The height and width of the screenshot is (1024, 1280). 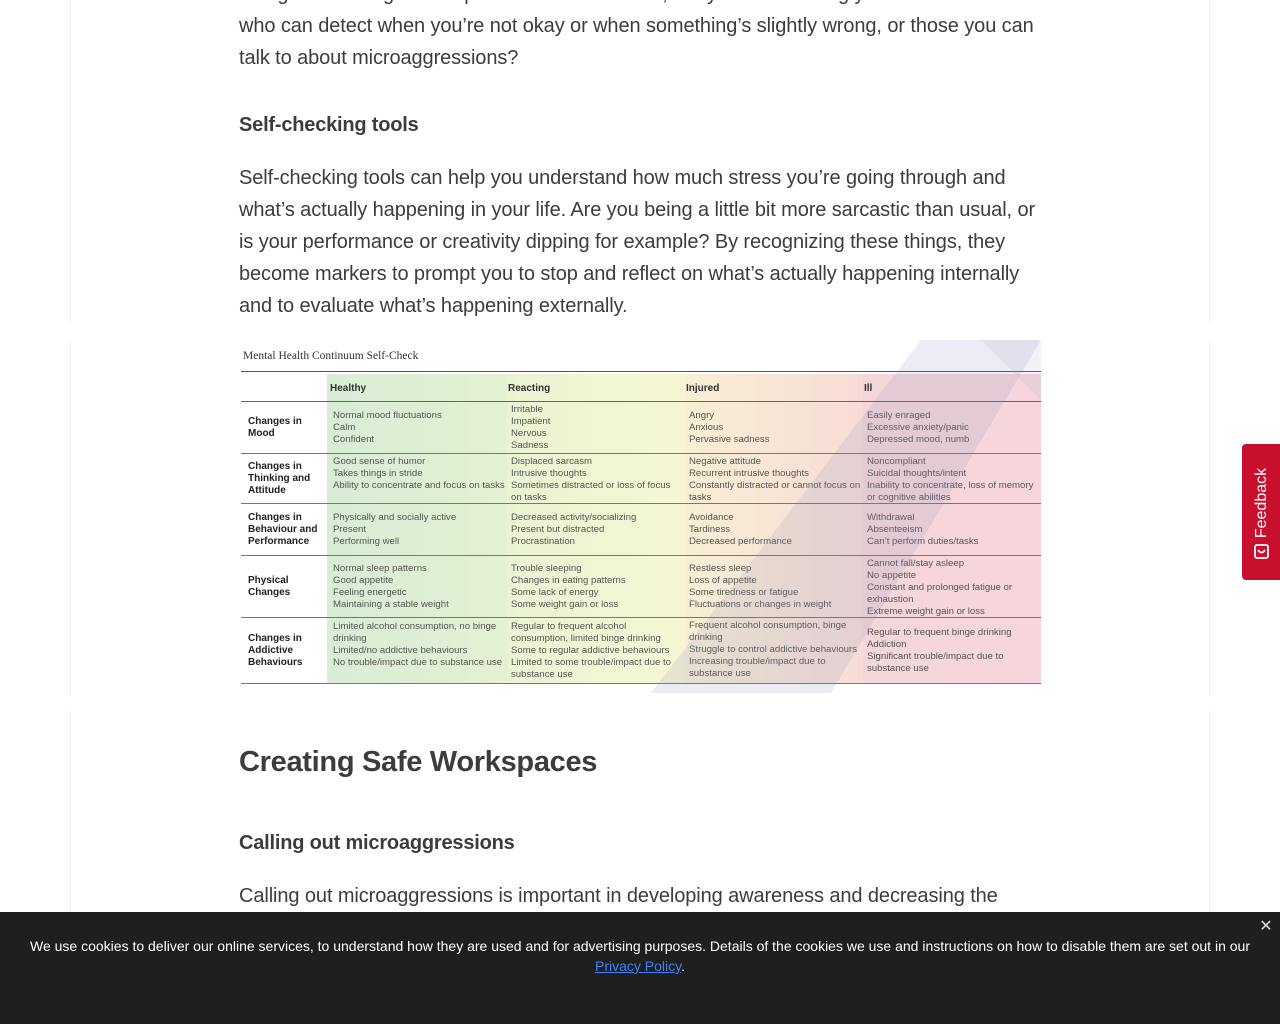 What do you see at coordinates (1261, 503) in the screenshot?
I see `feedback-label: Feedback` at bounding box center [1261, 503].